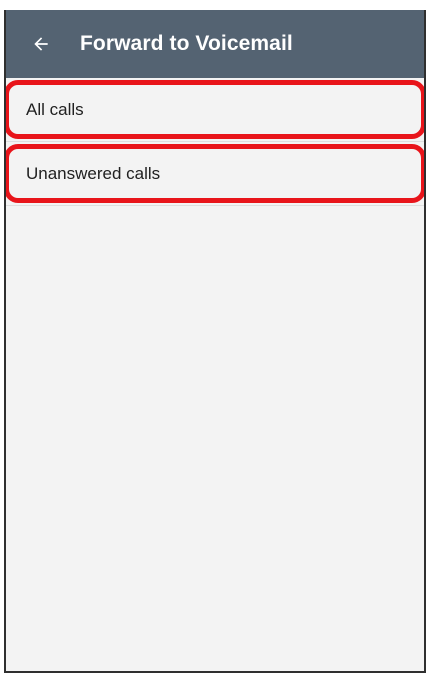 This screenshot has height=675, width=428. Describe the element at coordinates (215, 174) in the screenshot. I see `option-unanswered-calls: Unanswered calls` at that location.